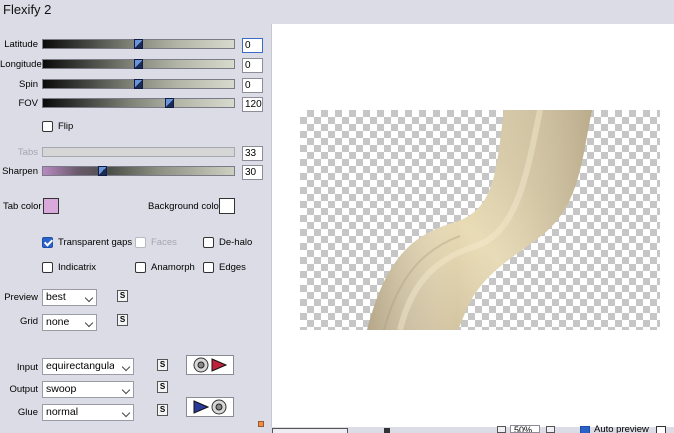 This screenshot has height=433, width=674. Describe the element at coordinates (61, 389) in the screenshot. I see `output-projection-value: swoop` at that location.